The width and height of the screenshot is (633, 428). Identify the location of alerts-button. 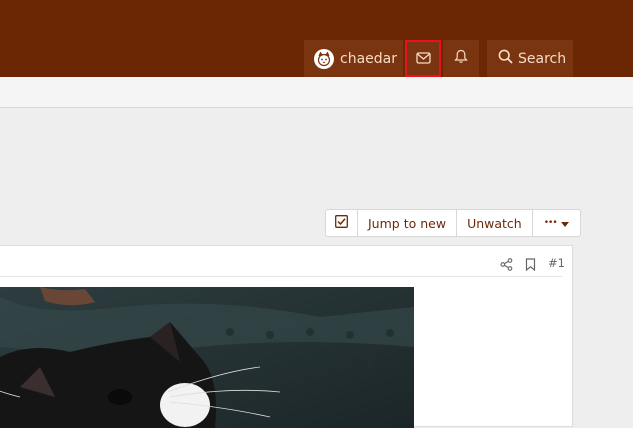
(461, 58).